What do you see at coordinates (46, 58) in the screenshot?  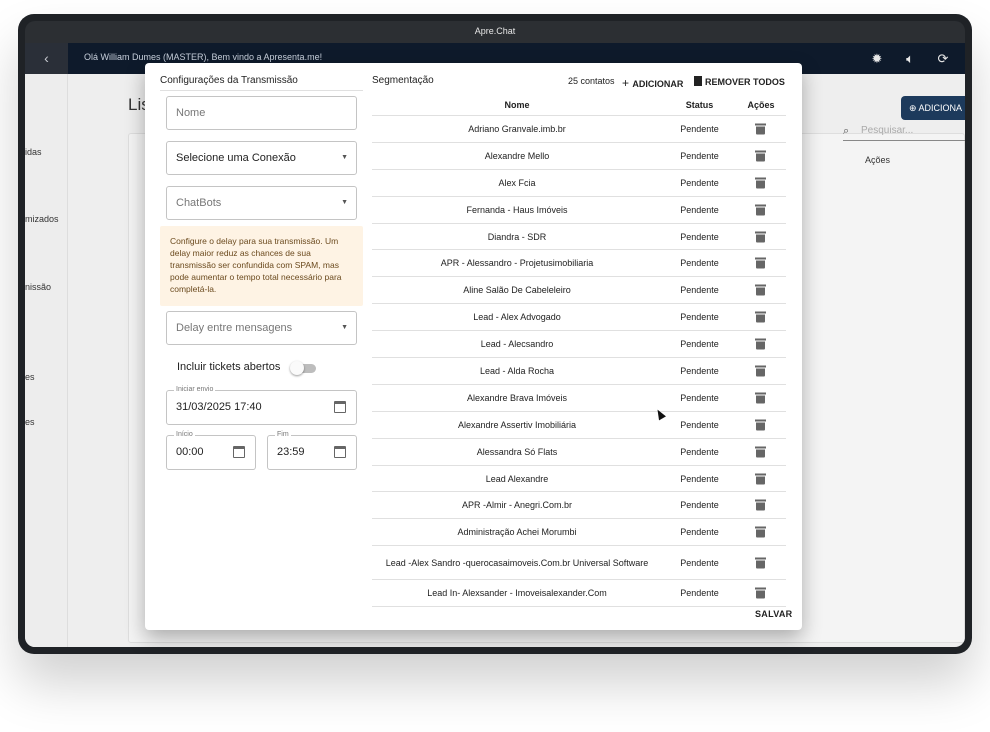 I see `chevron-left-icon: ‹` at bounding box center [46, 58].